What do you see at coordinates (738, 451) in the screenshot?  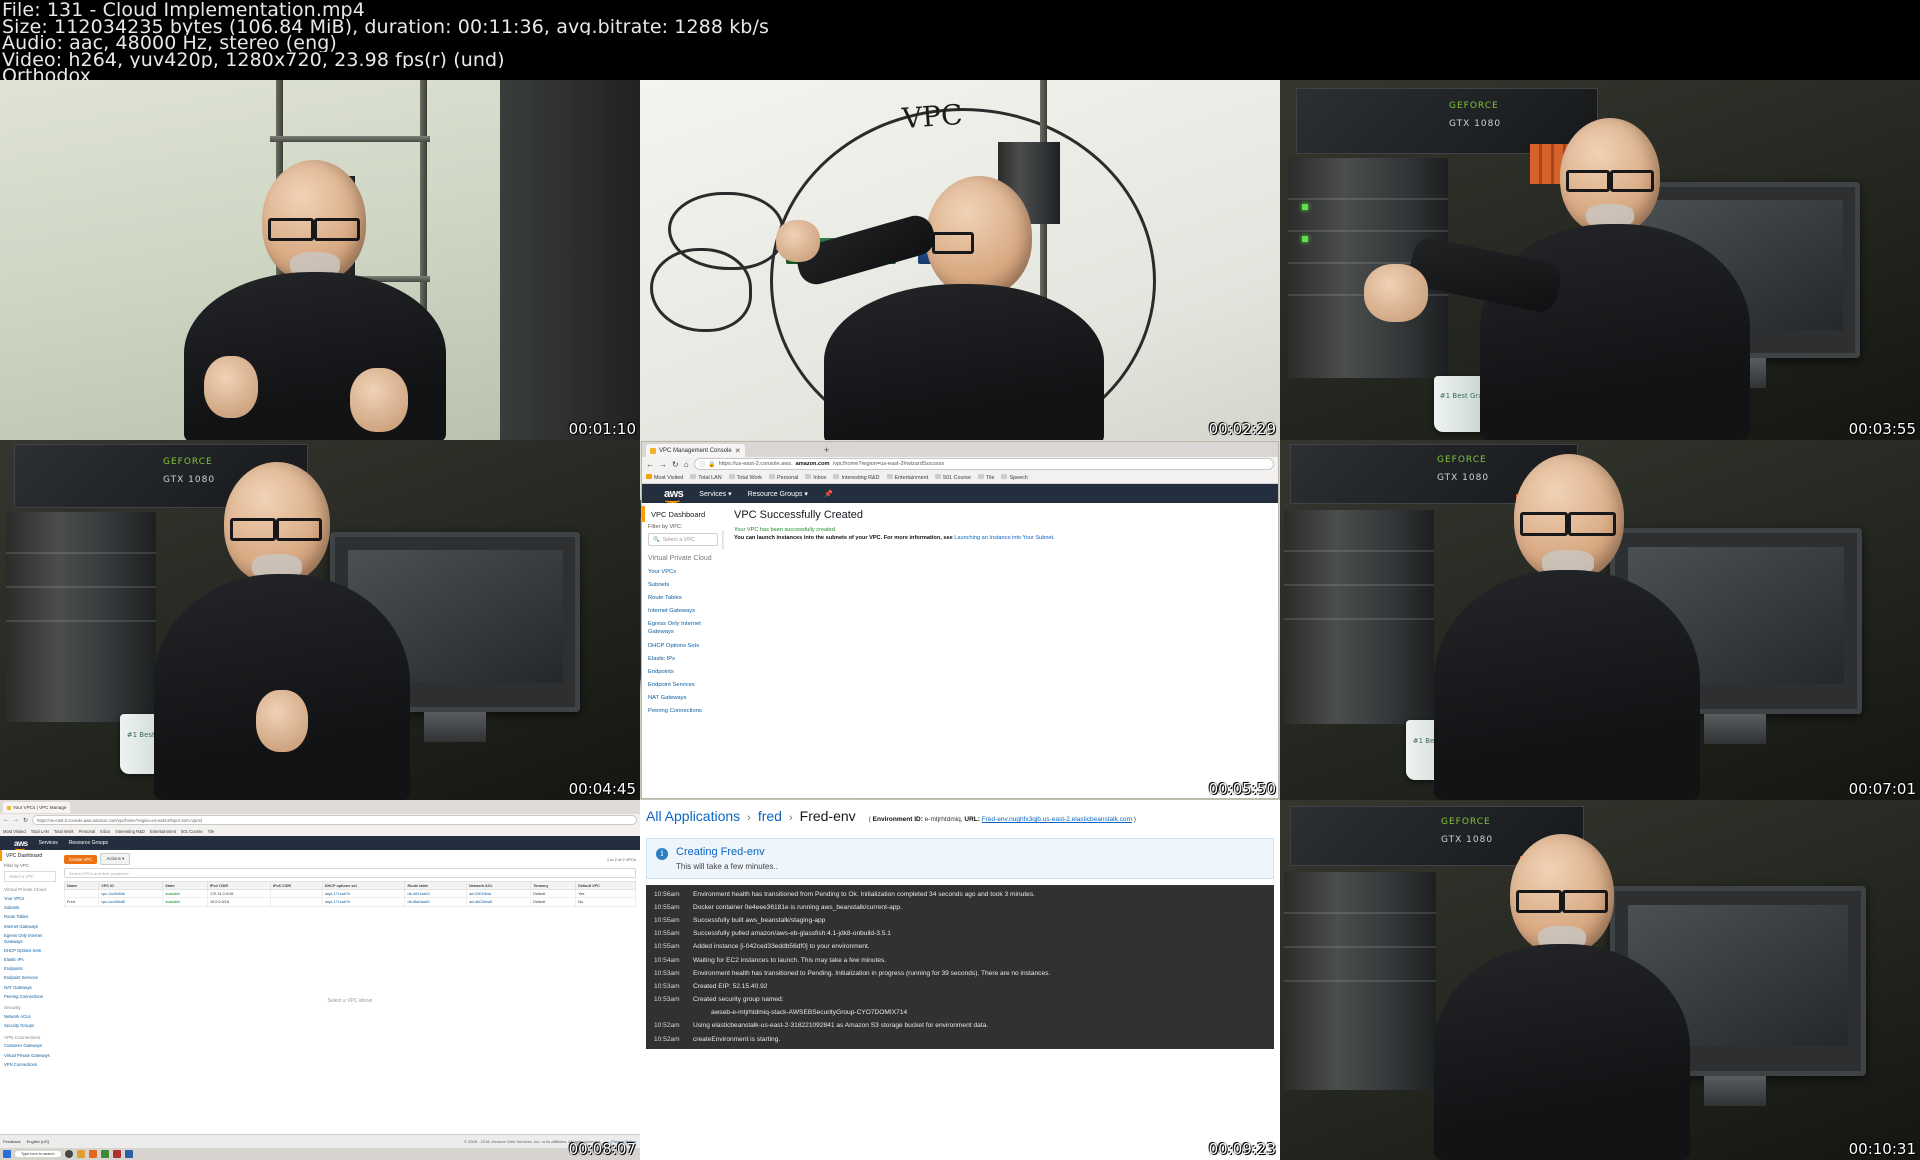 I see `close-icon: ✕` at bounding box center [738, 451].